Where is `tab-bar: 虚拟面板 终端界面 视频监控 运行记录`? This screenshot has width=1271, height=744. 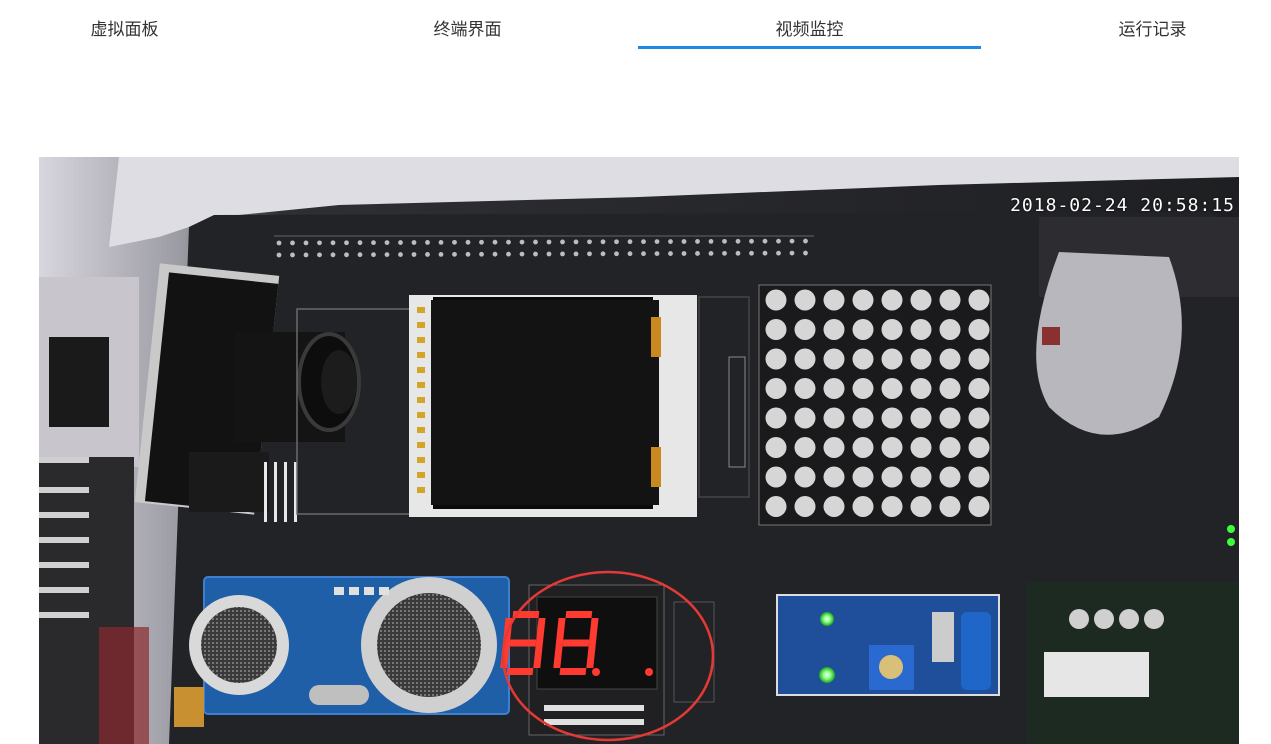
tab-bar: 虚拟面板 终端界面 视频监控 运行记录 is located at coordinates (635, 26).